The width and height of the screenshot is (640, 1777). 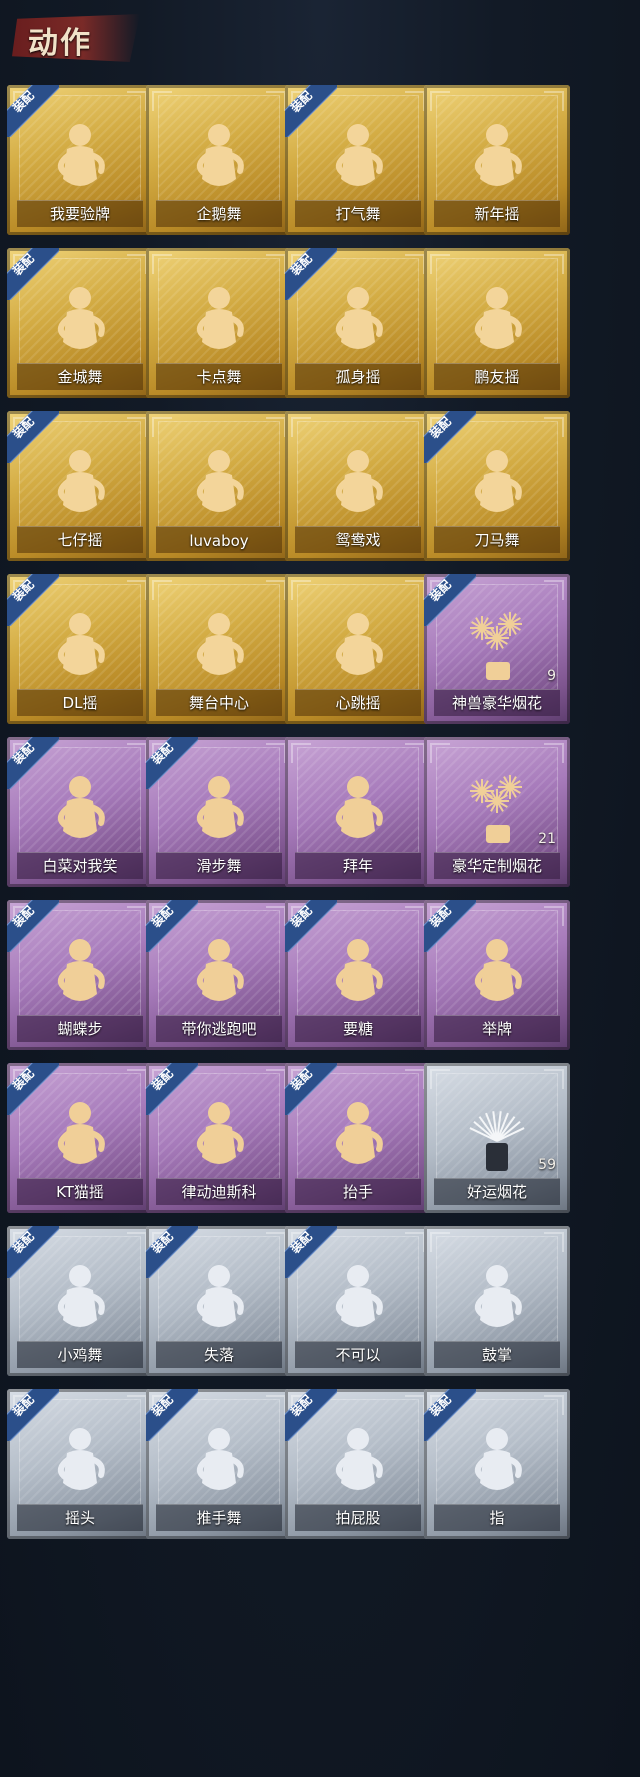 What do you see at coordinates (80, 649) in the screenshot?
I see `emote-card: DL摇 装配` at bounding box center [80, 649].